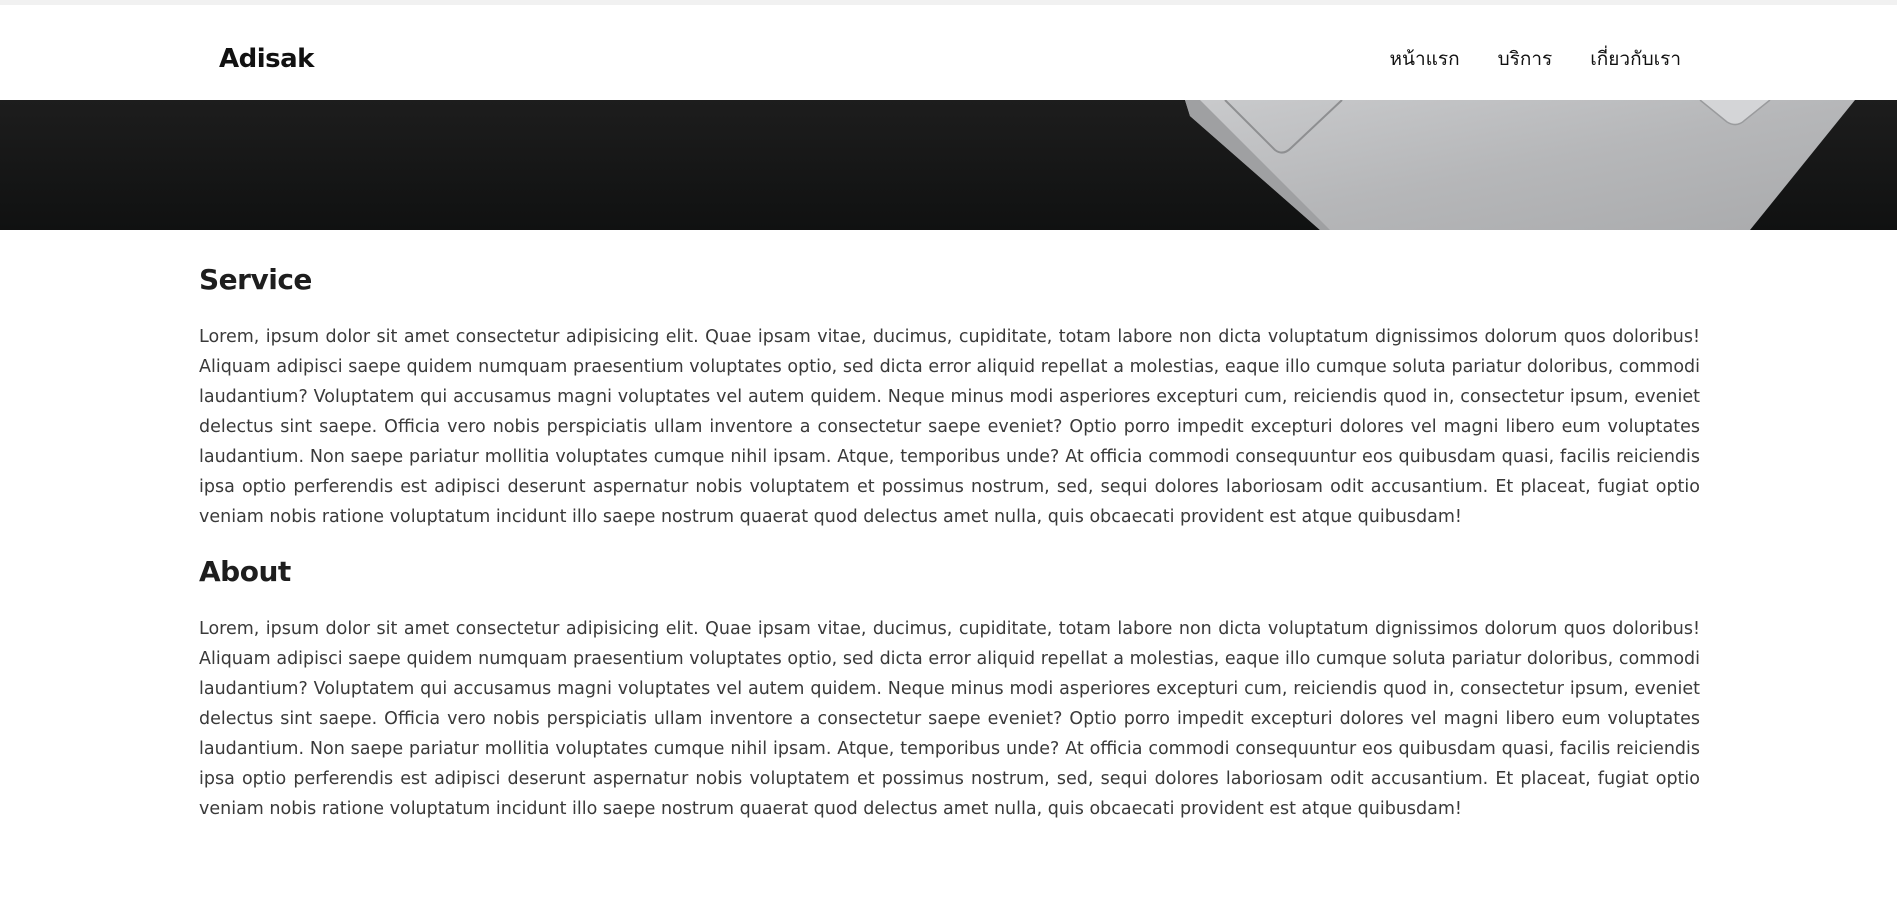  I want to click on nav-link-services: บริการ, so click(1525, 59).